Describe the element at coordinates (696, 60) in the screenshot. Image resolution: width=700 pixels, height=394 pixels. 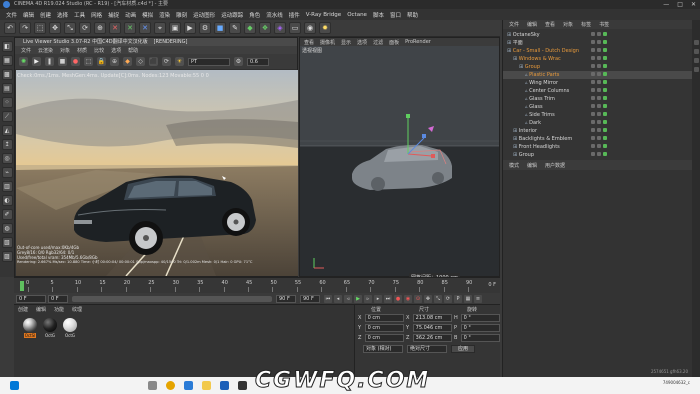
I see `structure-tab-icon` at that location.